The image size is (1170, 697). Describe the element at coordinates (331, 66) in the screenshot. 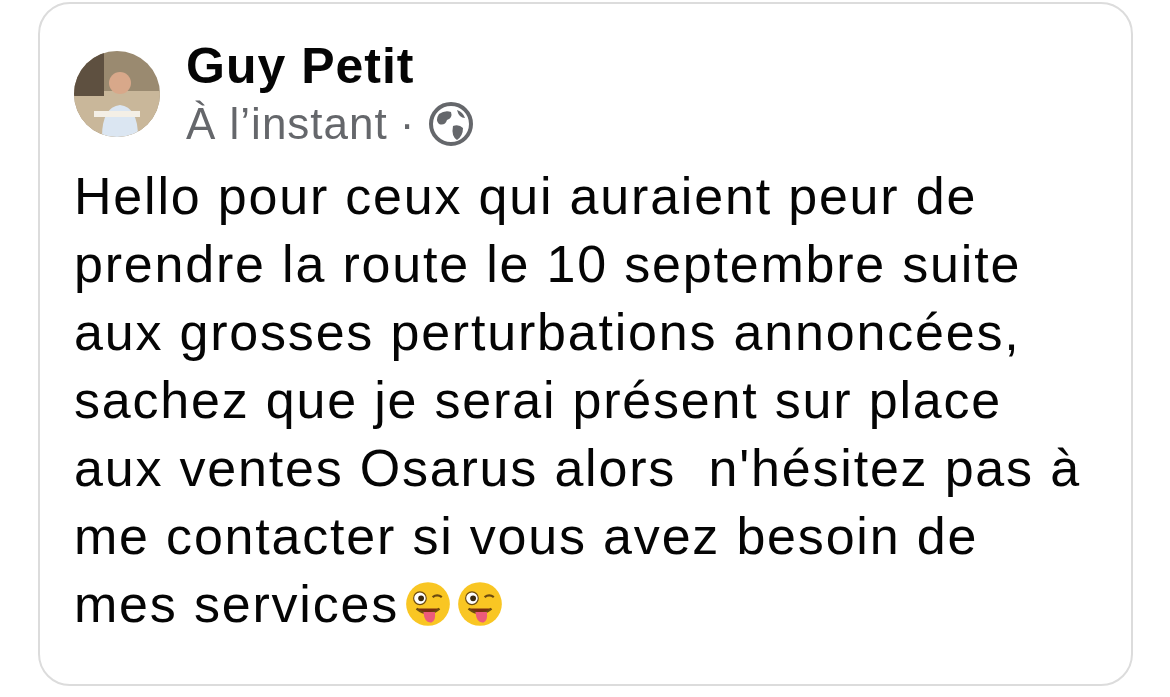

I see `author-name: Guy Petit` at that location.